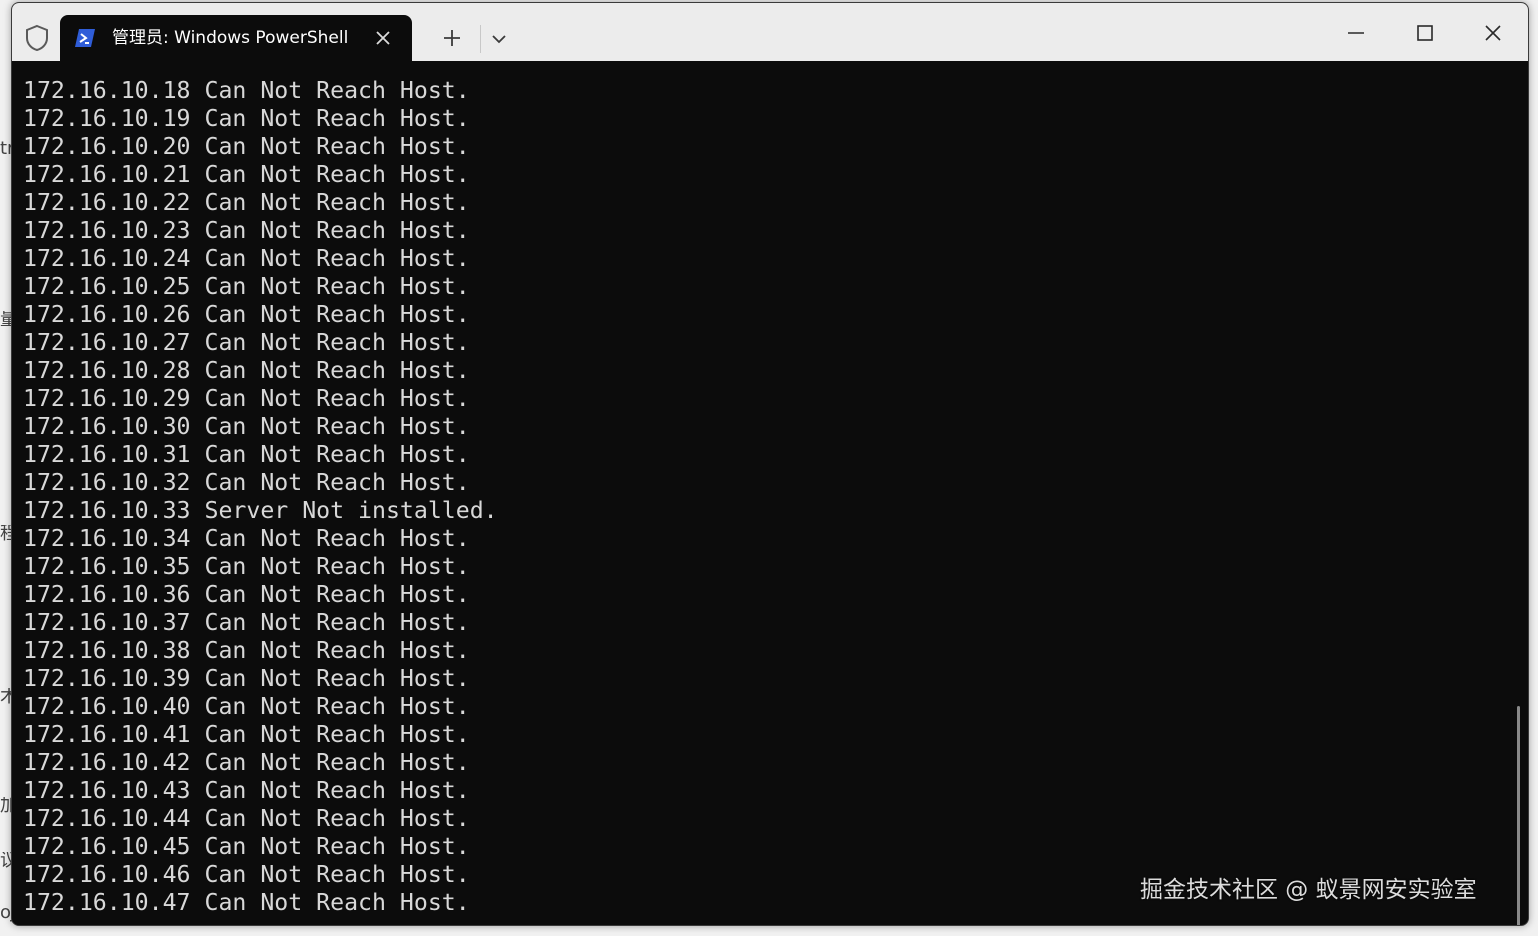  Describe the element at coordinates (246, 734) in the screenshot. I see `terminal-line: 172.16.10.41 Can Not Reach Host.` at that location.